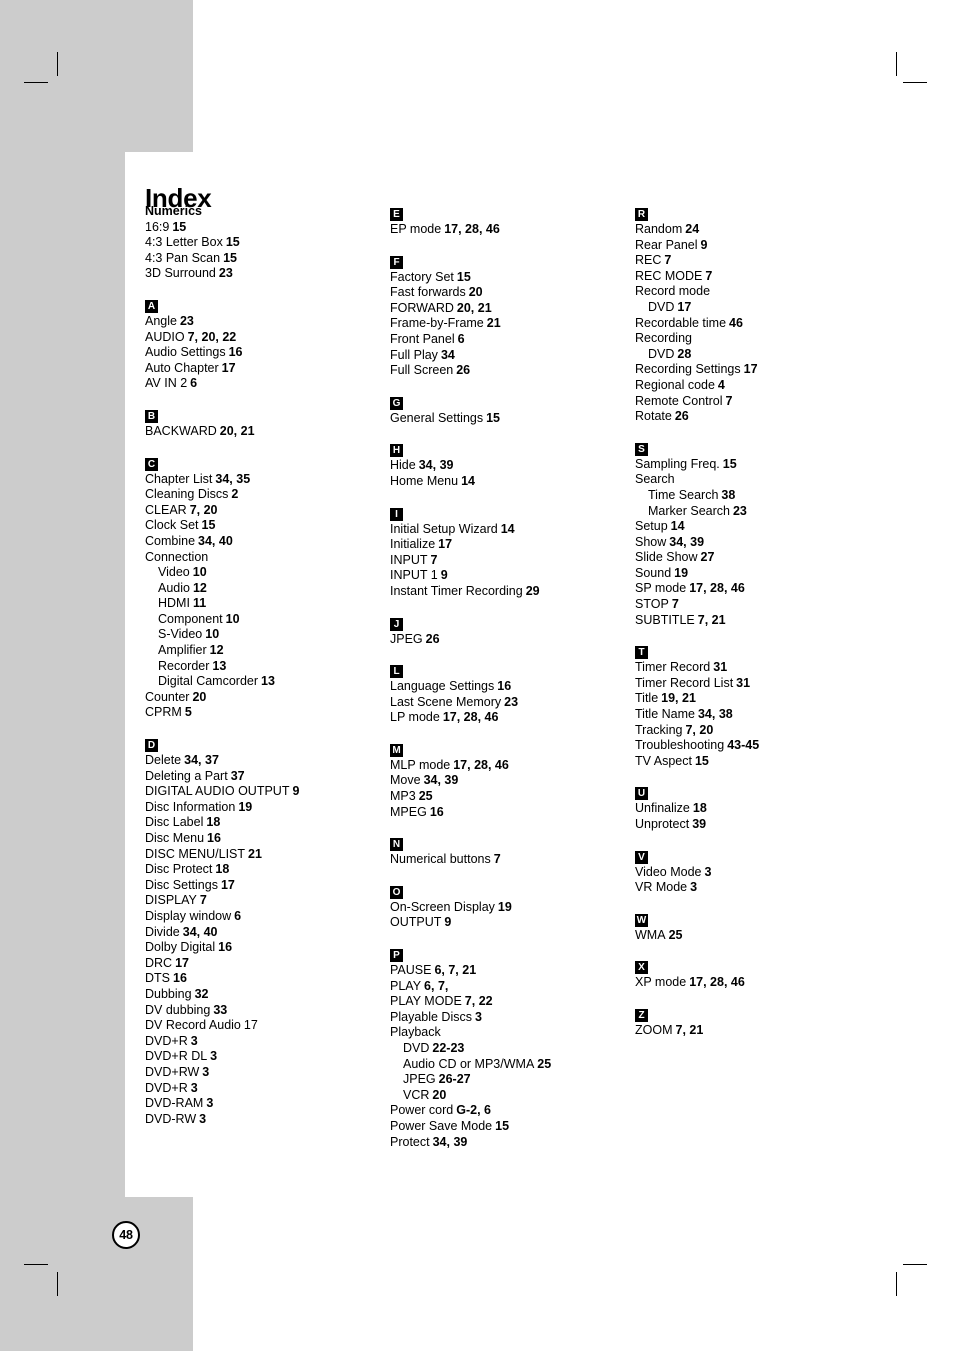  Describe the element at coordinates (437, 417) in the screenshot. I see `entry-term: General Settings` at that location.